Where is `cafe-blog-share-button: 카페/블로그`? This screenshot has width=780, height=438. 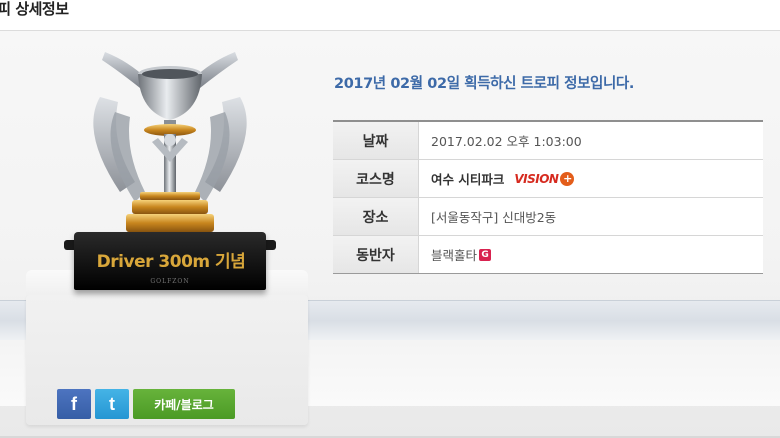 cafe-blog-share-button: 카페/블로그 is located at coordinates (184, 404).